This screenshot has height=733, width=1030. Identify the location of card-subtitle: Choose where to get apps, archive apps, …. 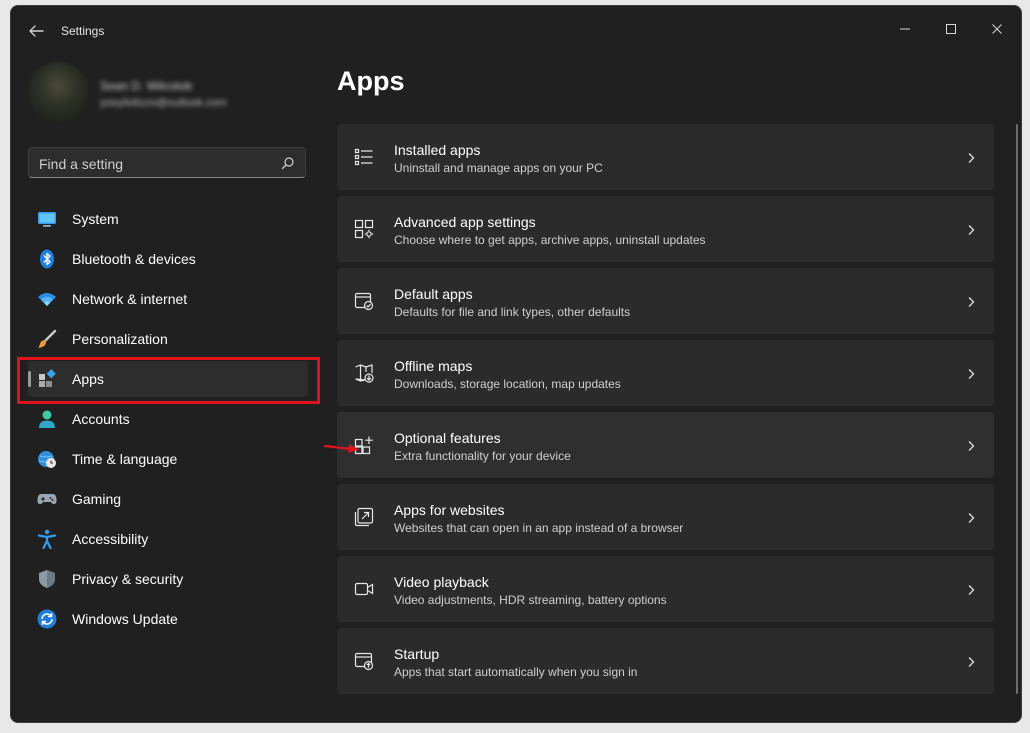
(550, 240).